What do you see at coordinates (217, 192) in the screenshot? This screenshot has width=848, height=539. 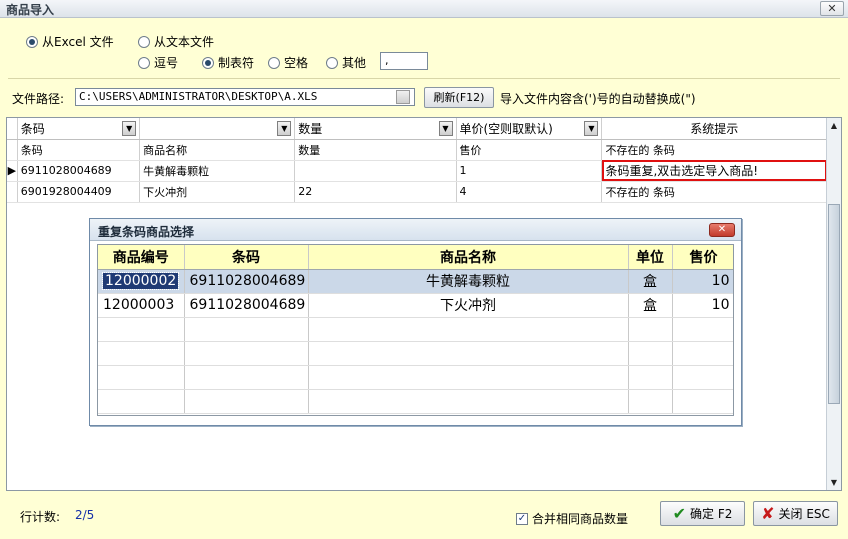 I see `cell-name: 下火冲剂` at bounding box center [217, 192].